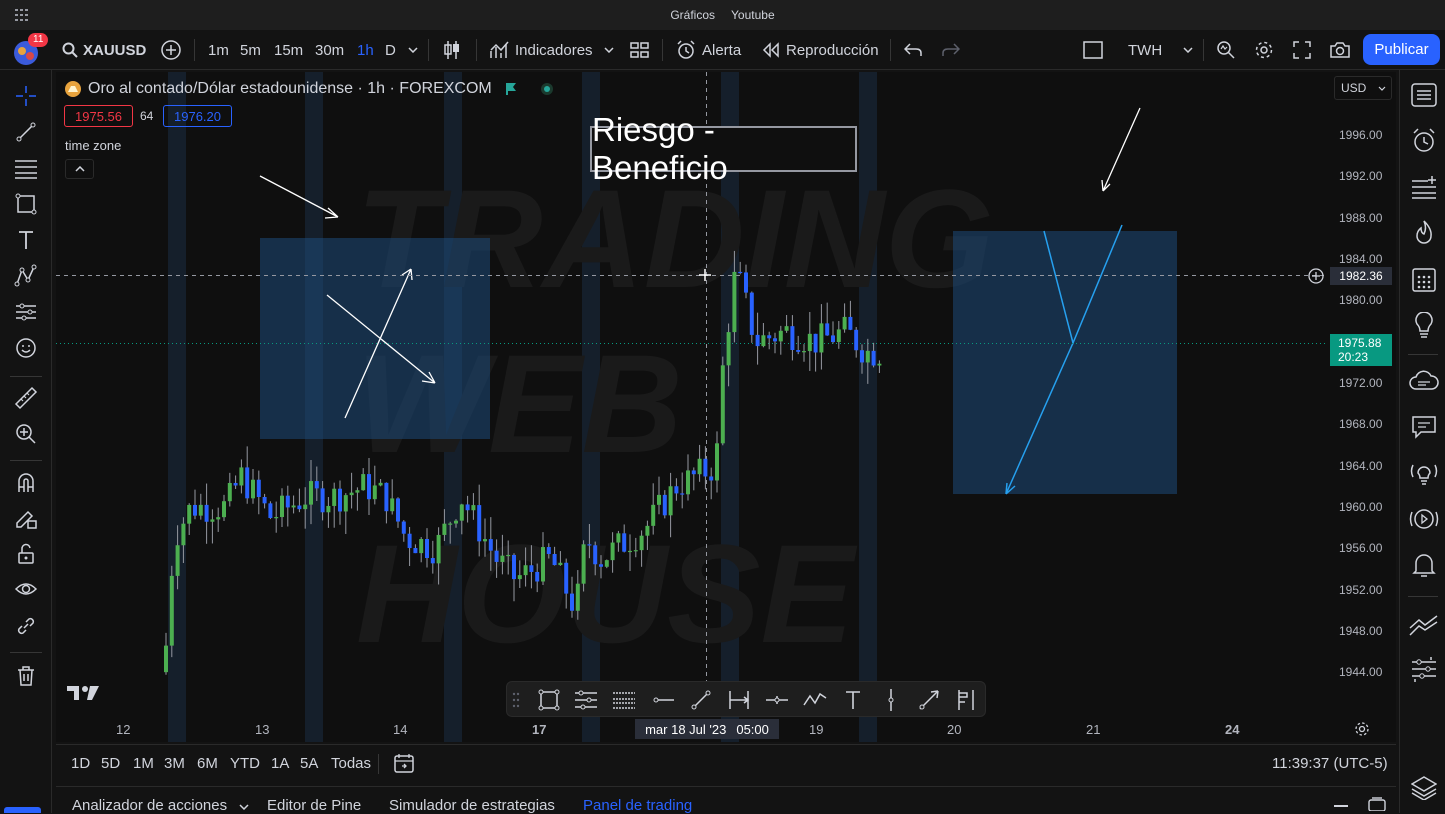  I want to click on range-5d: 5D, so click(110, 763).